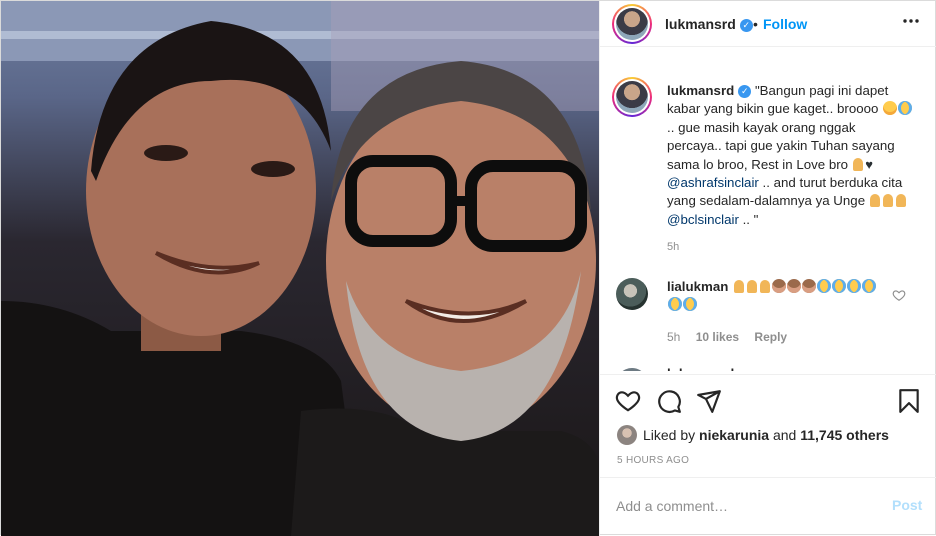  I want to click on follow-button: Follow, so click(785, 24).